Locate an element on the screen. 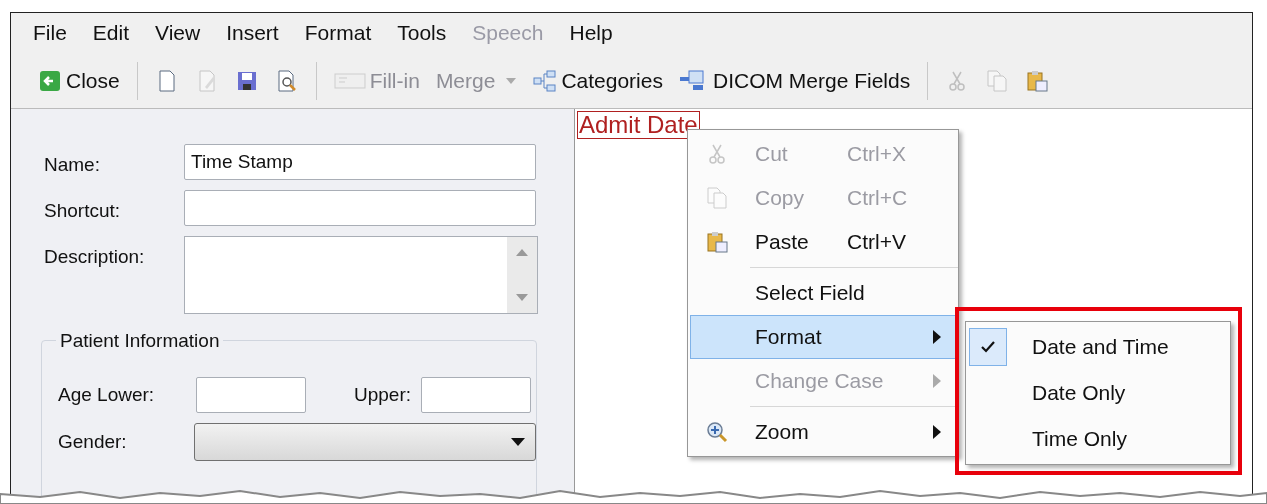 This screenshot has width=1267, height=504. menu-item: File is located at coordinates (50, 33).